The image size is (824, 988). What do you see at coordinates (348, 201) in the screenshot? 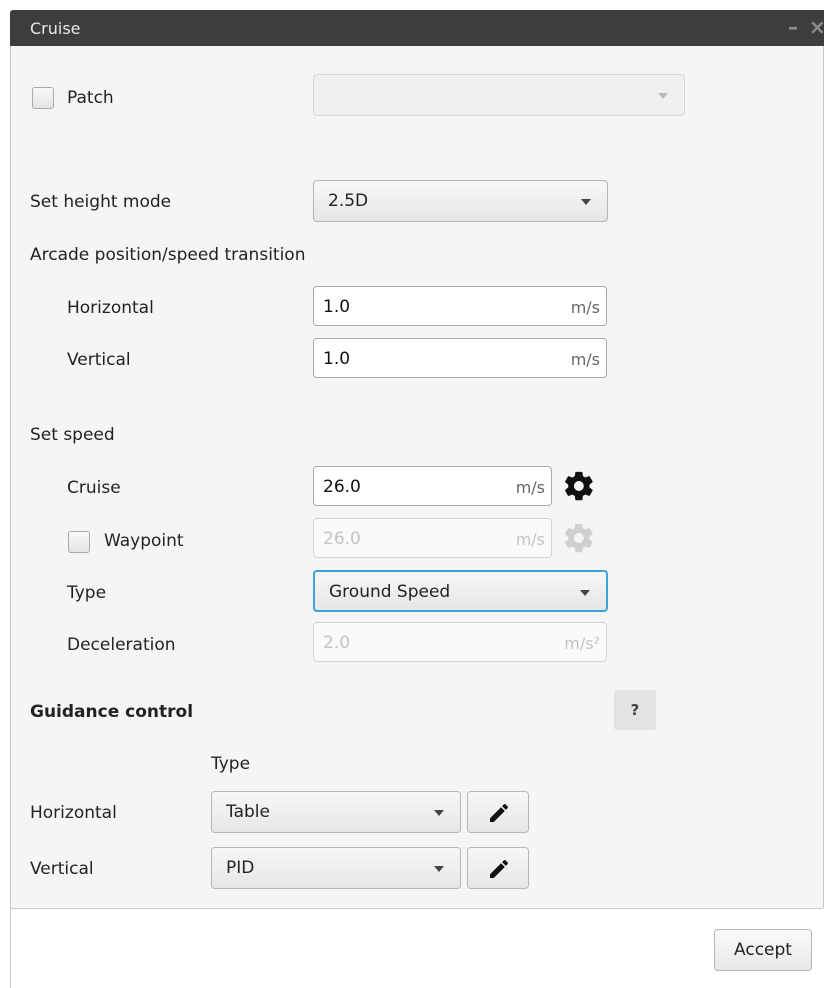
I see `height-mode-value: 2.5D` at bounding box center [348, 201].